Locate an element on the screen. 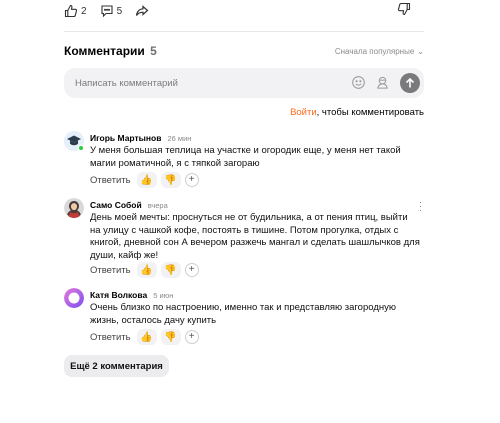 The height and width of the screenshot is (423, 500). login-suffix: , чтобы комментировать is located at coordinates (370, 112).